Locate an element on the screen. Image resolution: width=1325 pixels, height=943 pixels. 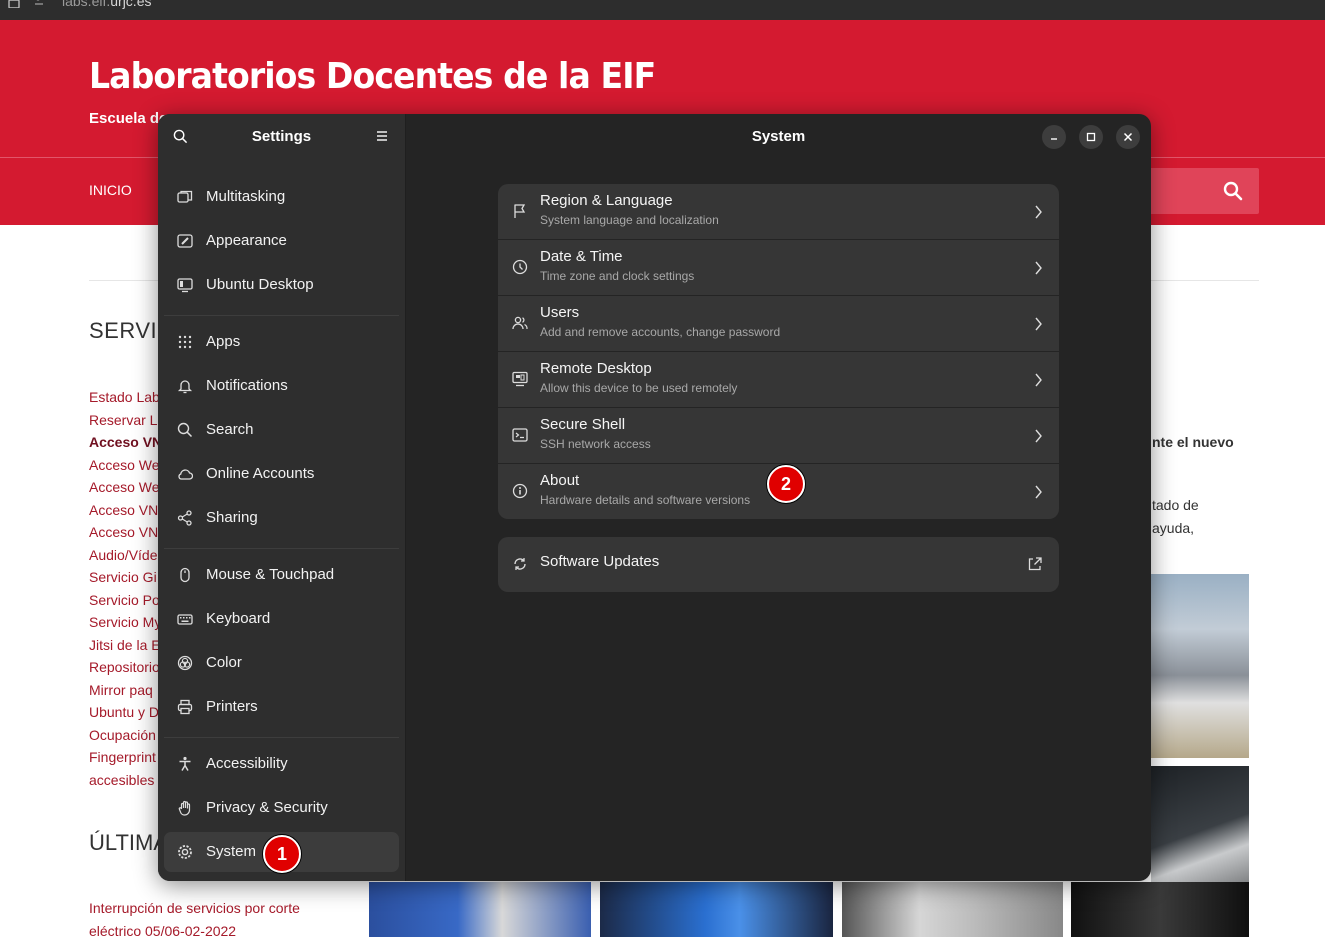
users-icon is located at coordinates (520, 323).